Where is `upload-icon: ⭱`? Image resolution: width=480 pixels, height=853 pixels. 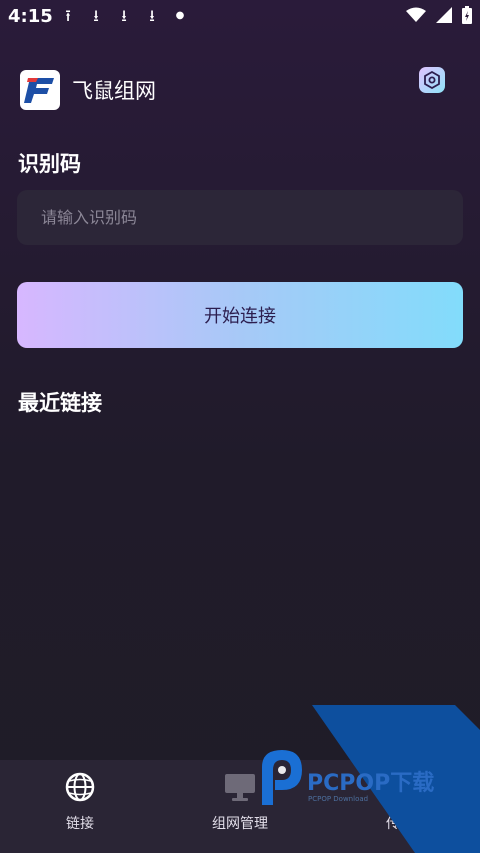
upload-icon: ⭱ is located at coordinates (68, 15).